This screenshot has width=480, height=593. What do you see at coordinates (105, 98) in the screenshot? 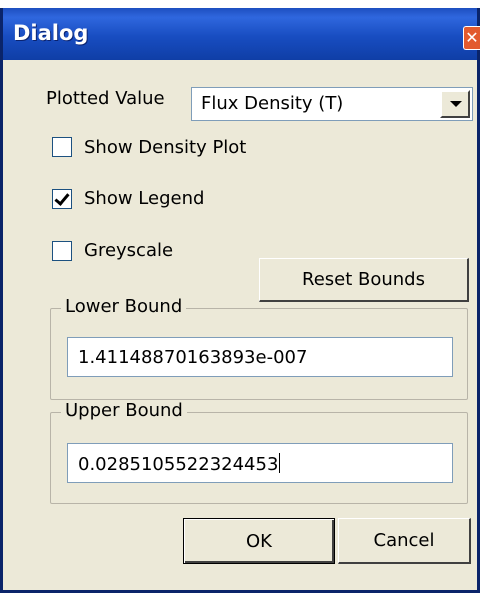
I see `plotted-value-label: Plotted Value` at bounding box center [105, 98].